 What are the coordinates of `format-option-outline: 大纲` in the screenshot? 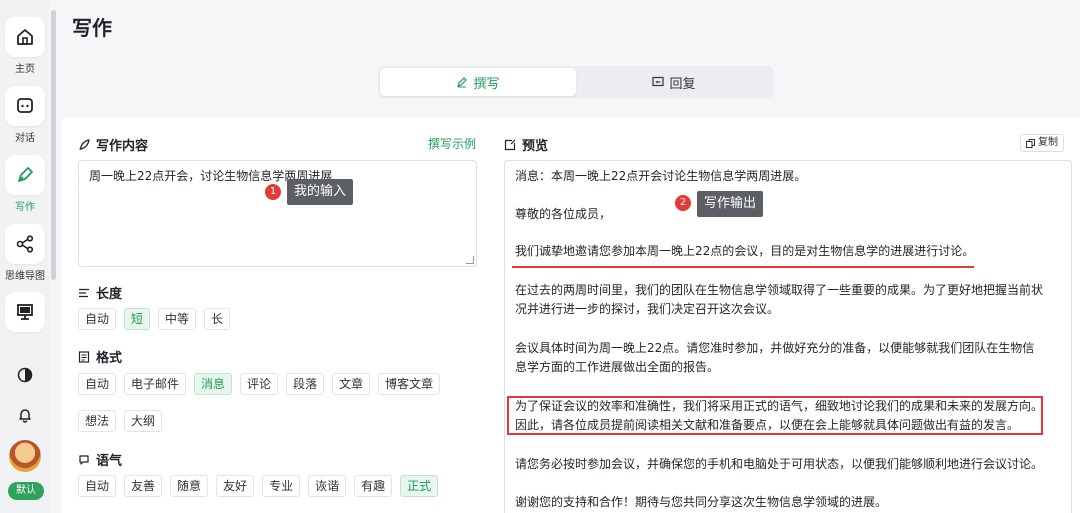 It's located at (143, 421).